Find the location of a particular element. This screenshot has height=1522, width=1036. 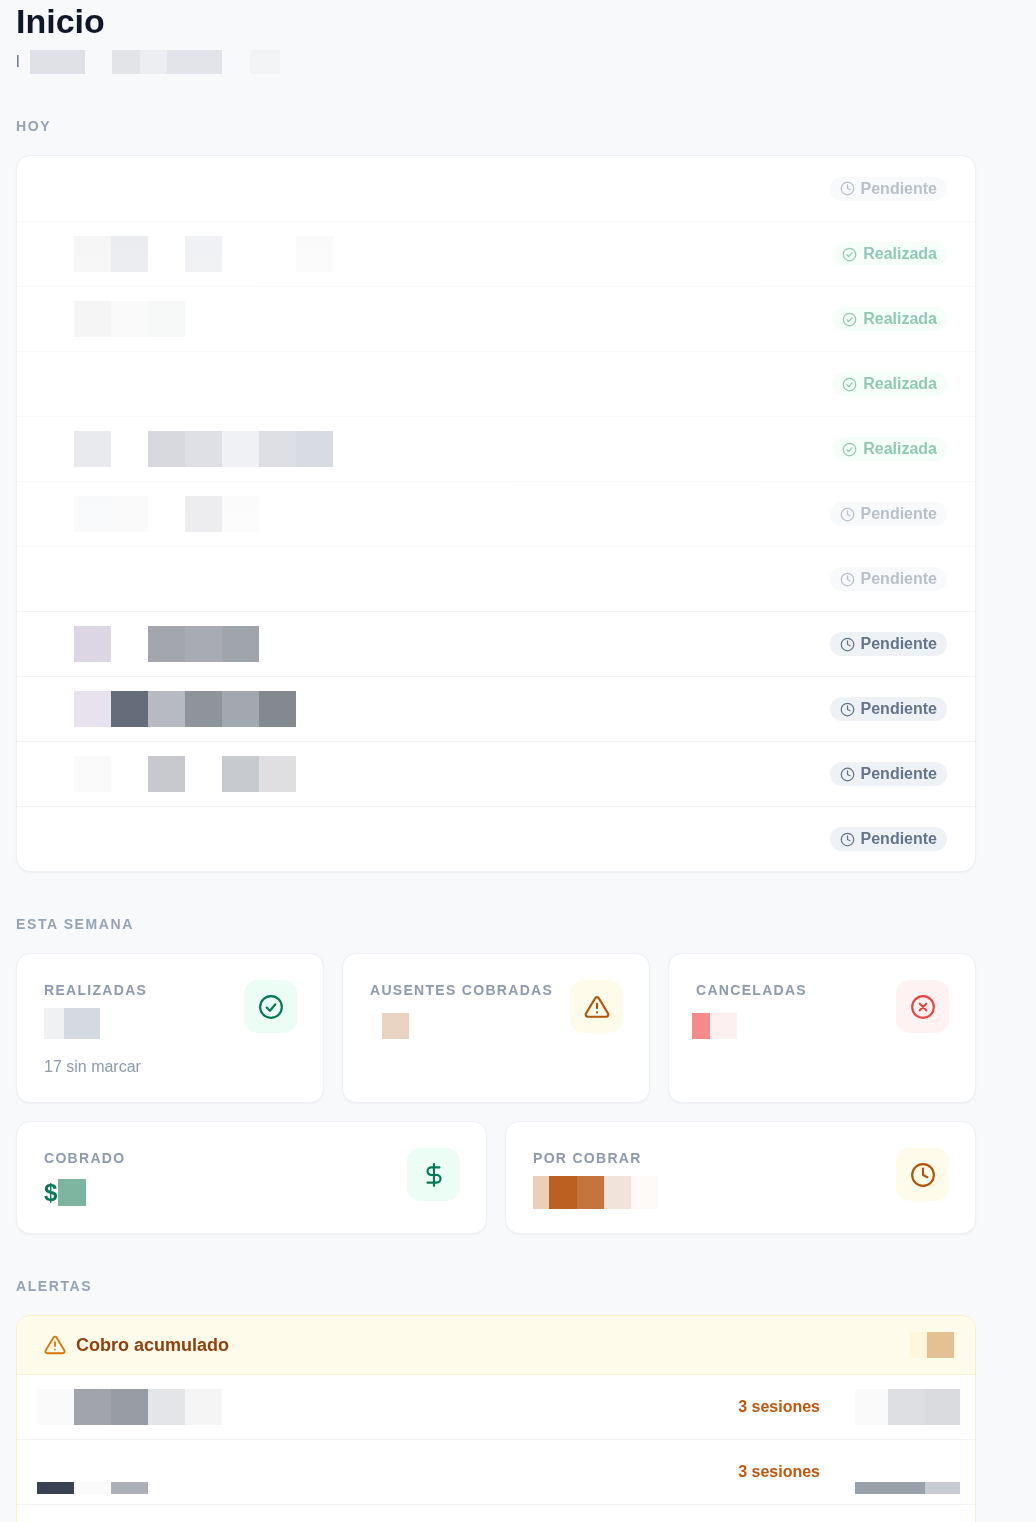

stat-note: 17 sin marcar is located at coordinates (92, 1067).